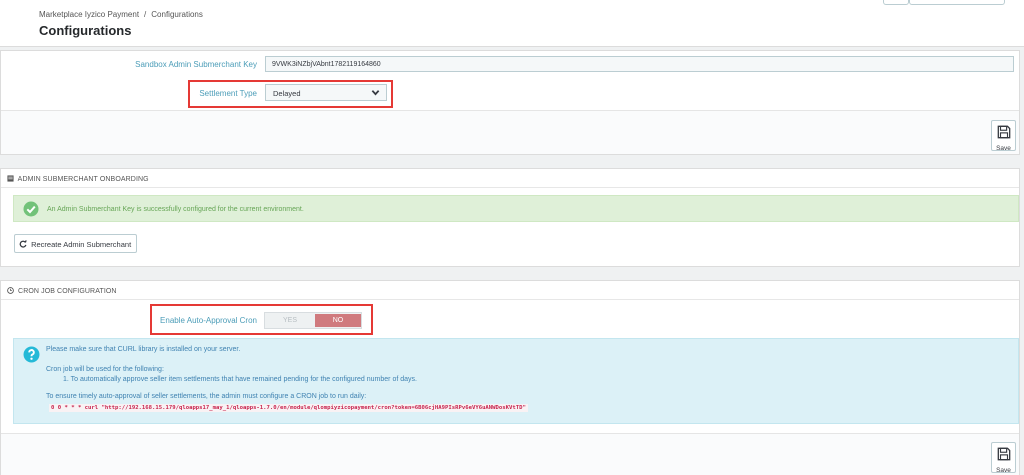 The width and height of the screenshot is (1024, 475). Describe the element at coordinates (10, 291) in the screenshot. I see `clock-icon` at that location.